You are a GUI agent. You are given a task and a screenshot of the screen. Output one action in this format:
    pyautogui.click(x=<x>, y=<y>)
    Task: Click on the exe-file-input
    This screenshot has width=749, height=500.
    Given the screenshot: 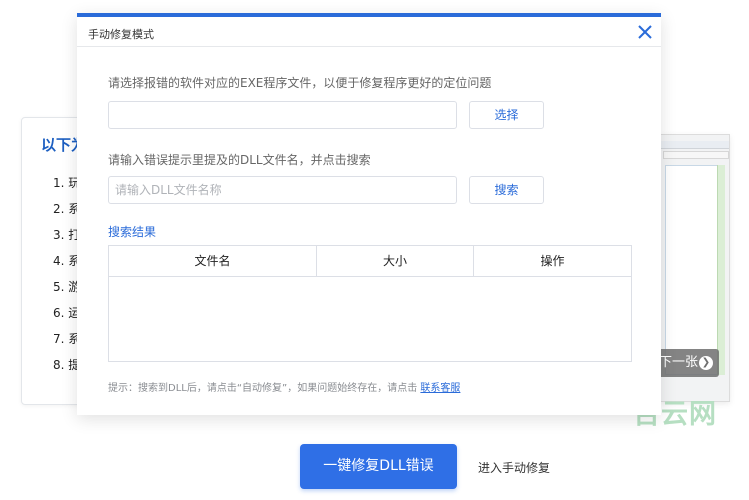 What is the action you would take?
    pyautogui.click(x=282, y=115)
    